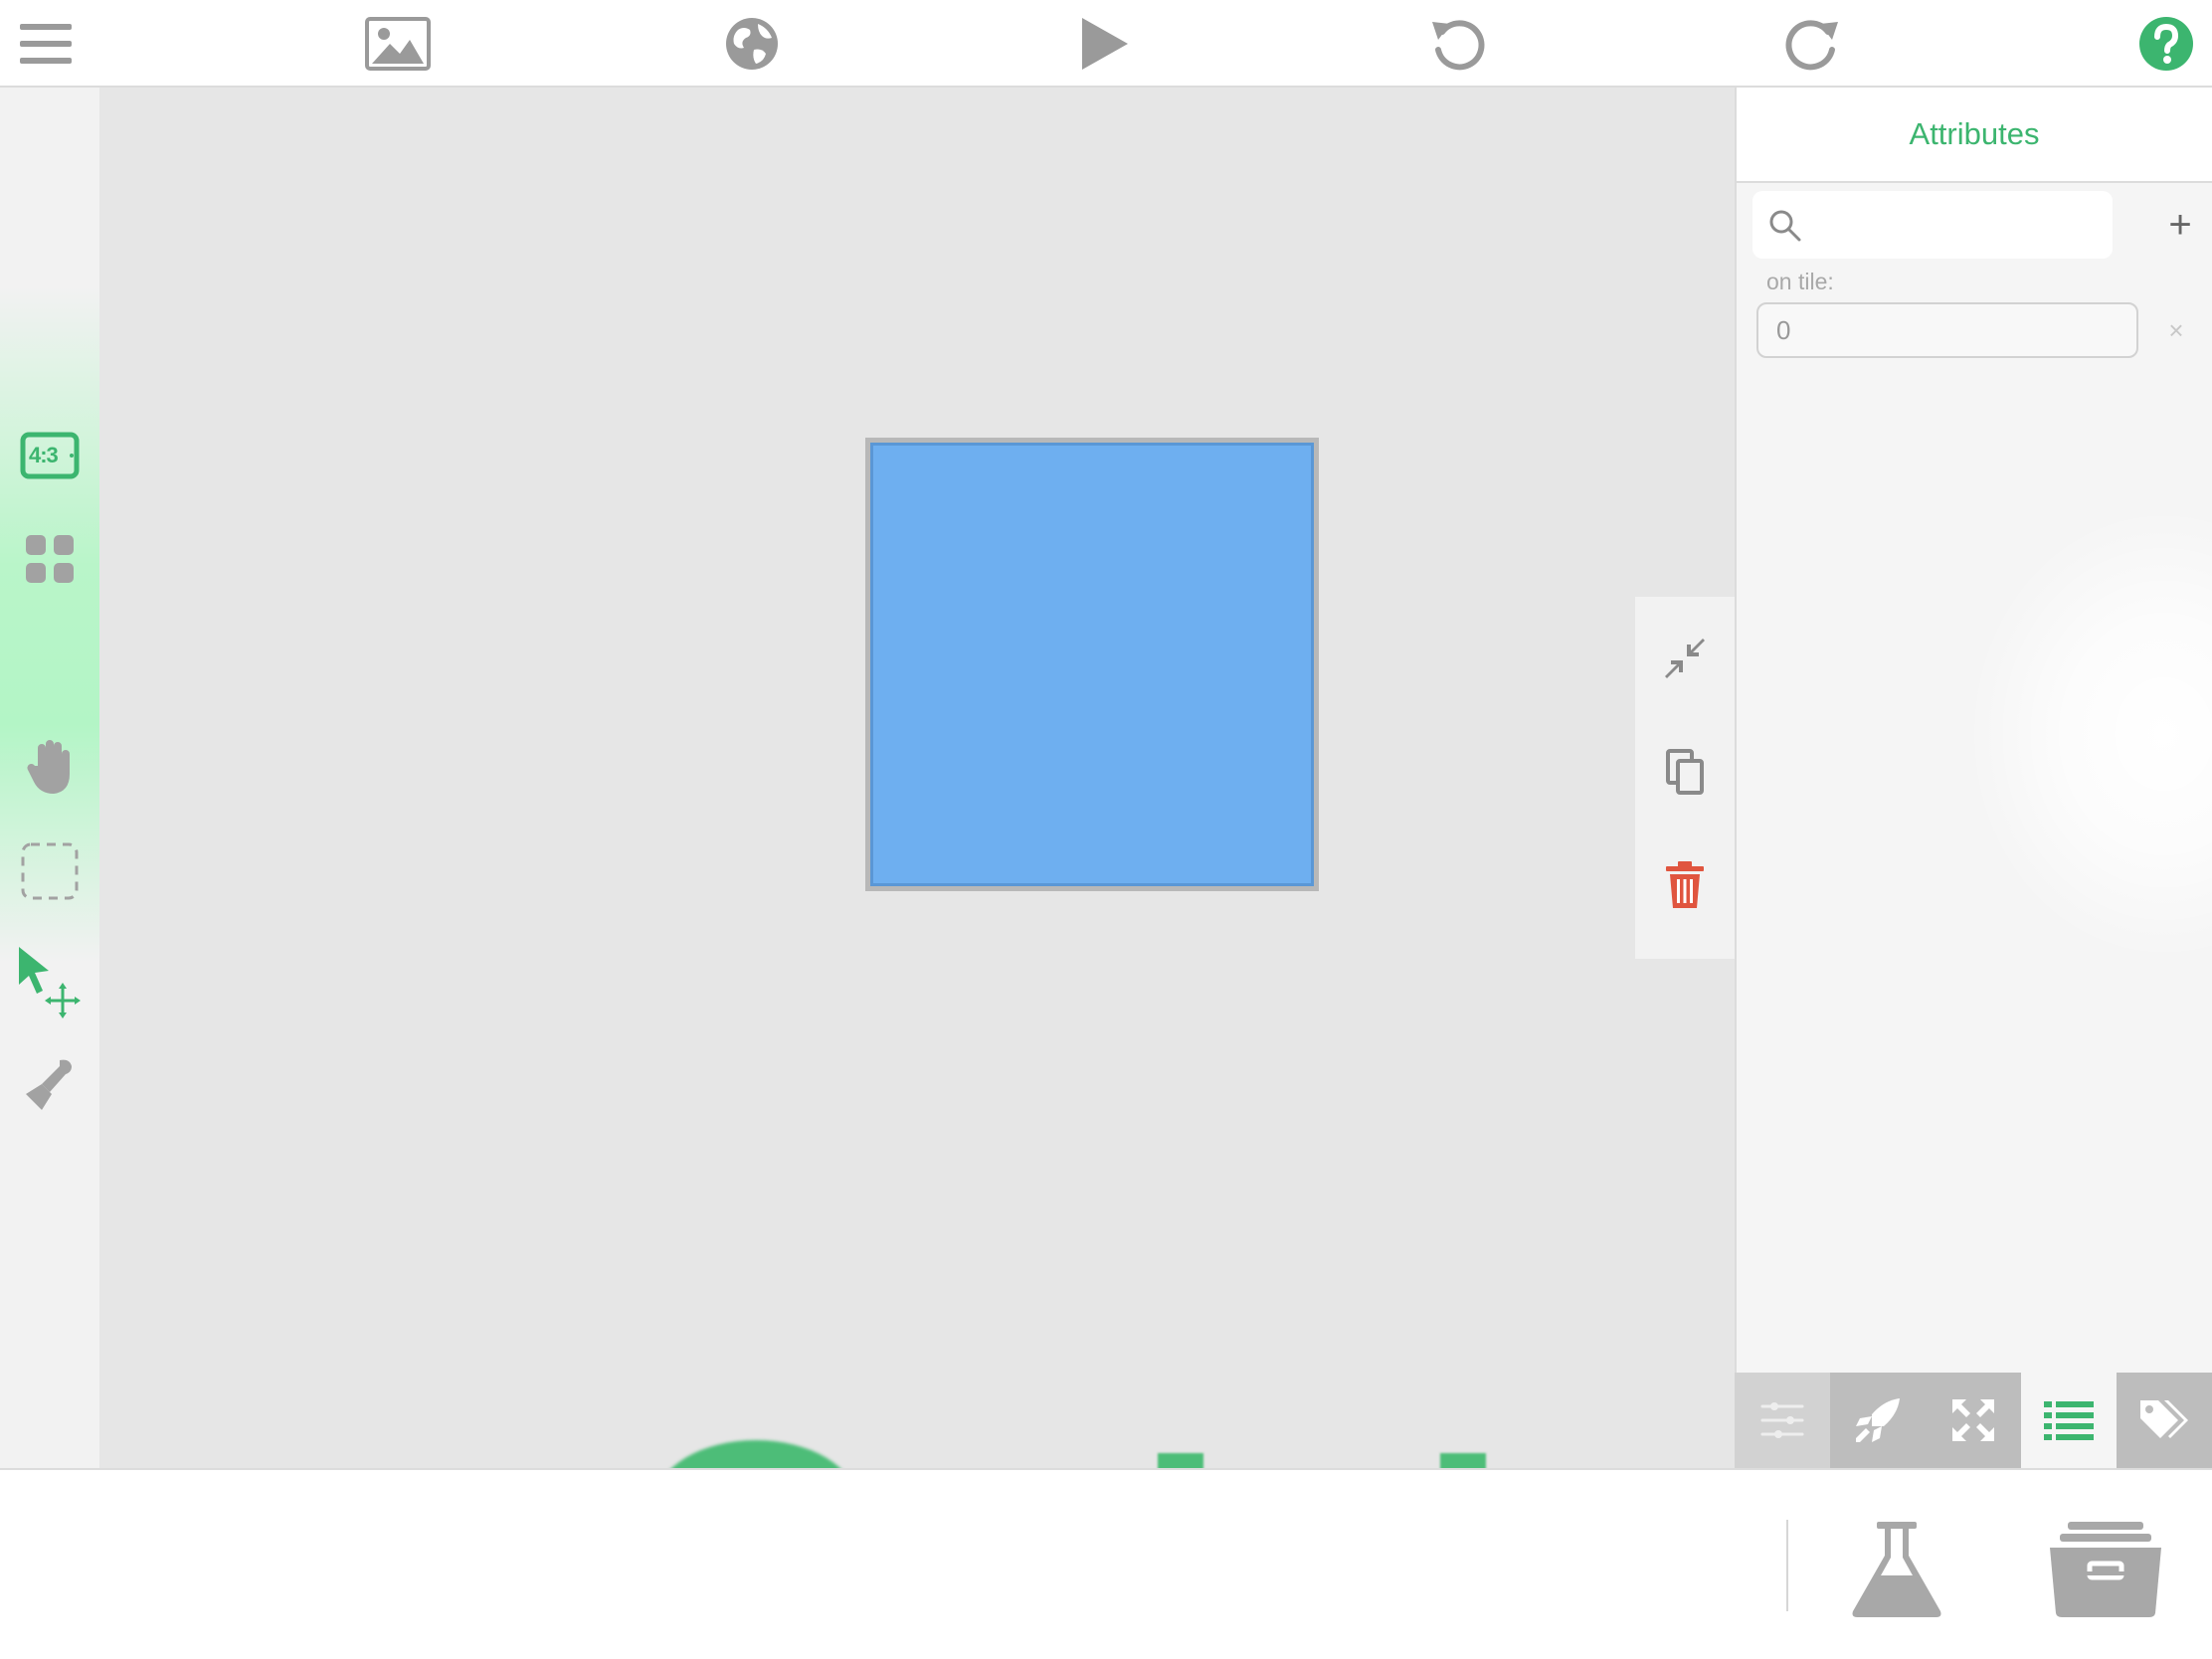 The height and width of the screenshot is (1659, 2212). I want to click on menu-button, so click(46, 44).